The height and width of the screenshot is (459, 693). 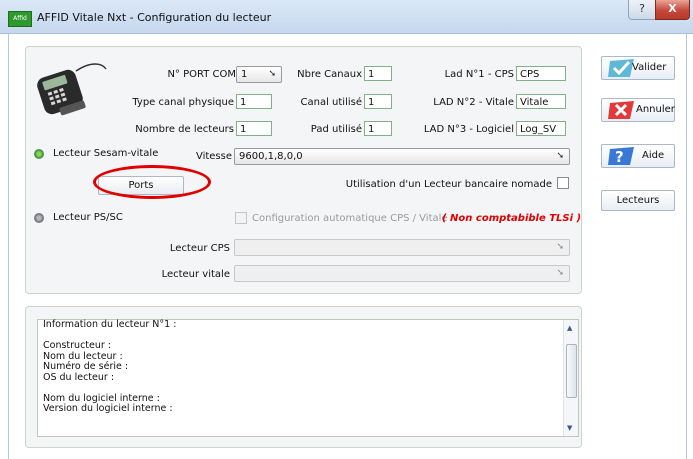 I want to click on canal-utilise-field: 1, so click(x=378, y=101).